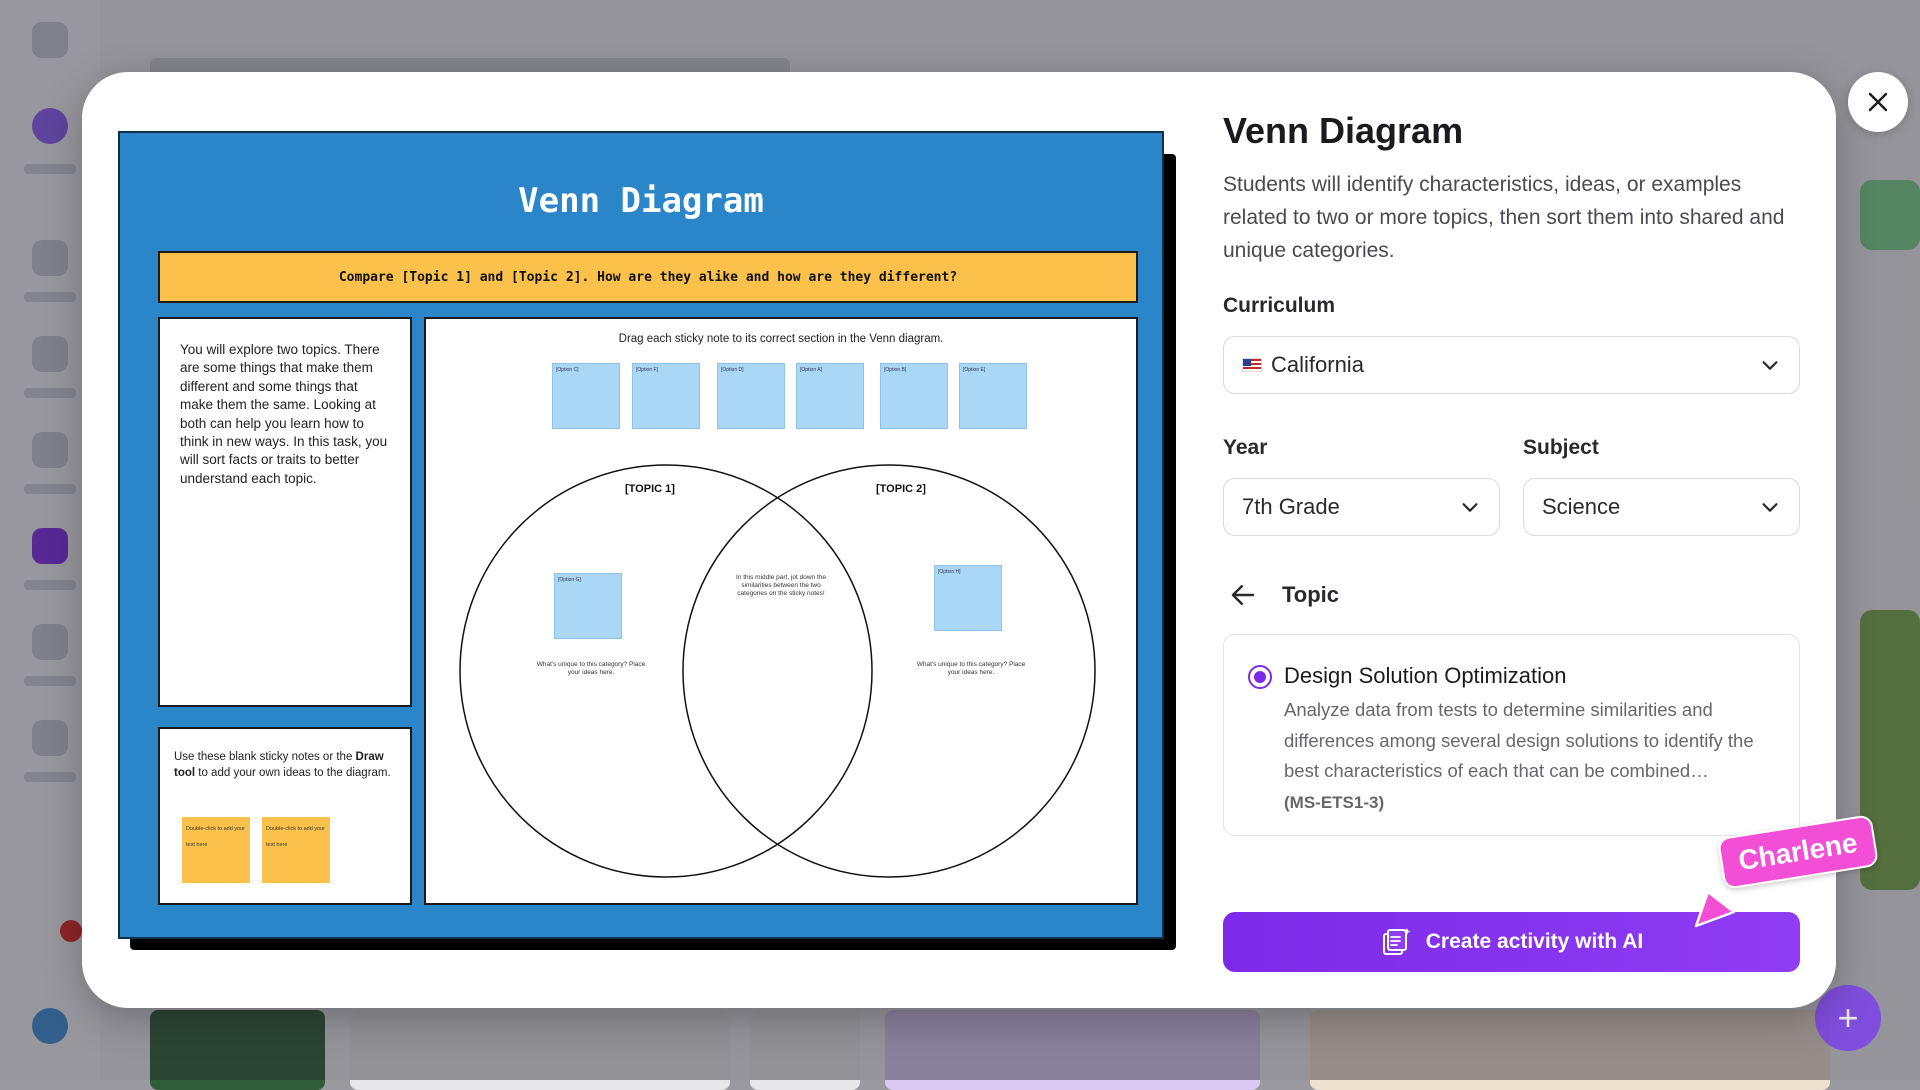 The image size is (1920, 1090). What do you see at coordinates (1311, 594) in the screenshot?
I see `topic-label: Topic` at bounding box center [1311, 594].